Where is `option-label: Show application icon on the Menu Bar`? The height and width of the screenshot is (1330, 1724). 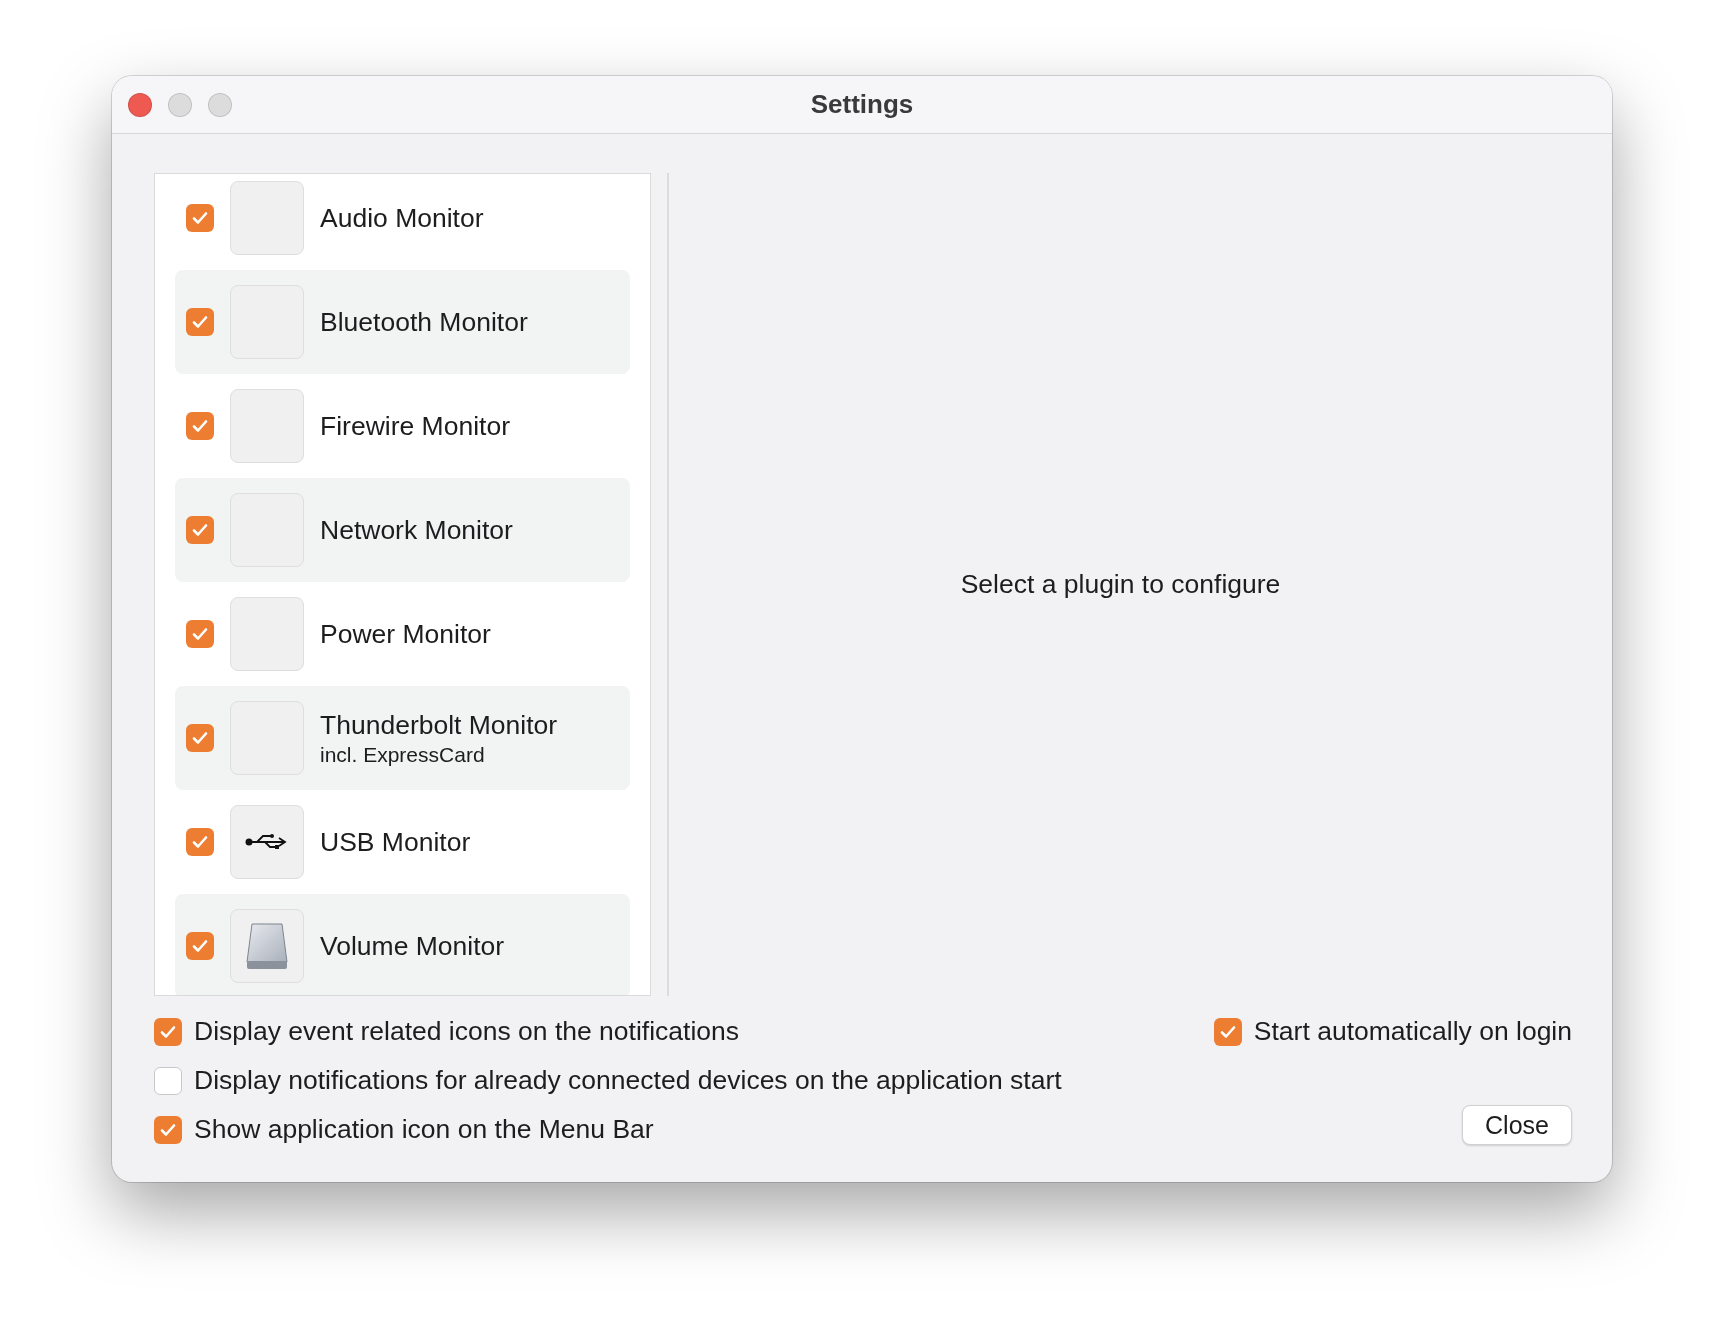 option-label: Show application icon on the Menu Bar is located at coordinates (424, 1129).